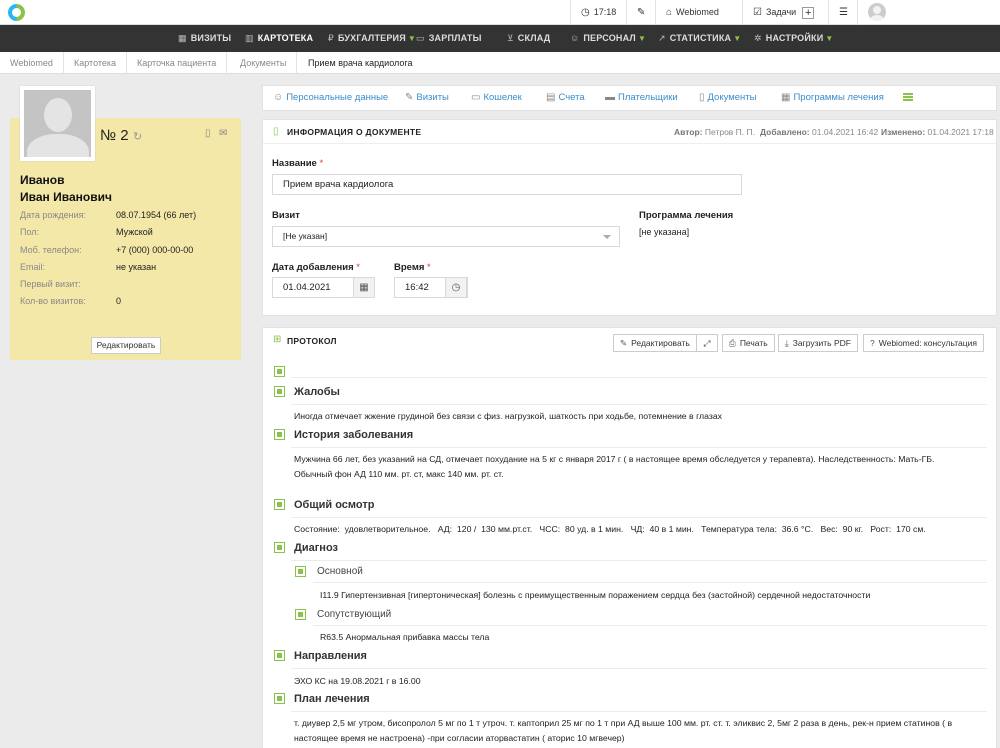  What do you see at coordinates (354, 614) in the screenshot?
I see `concomitant-diagnosis-title: Сопутствующий` at bounding box center [354, 614].